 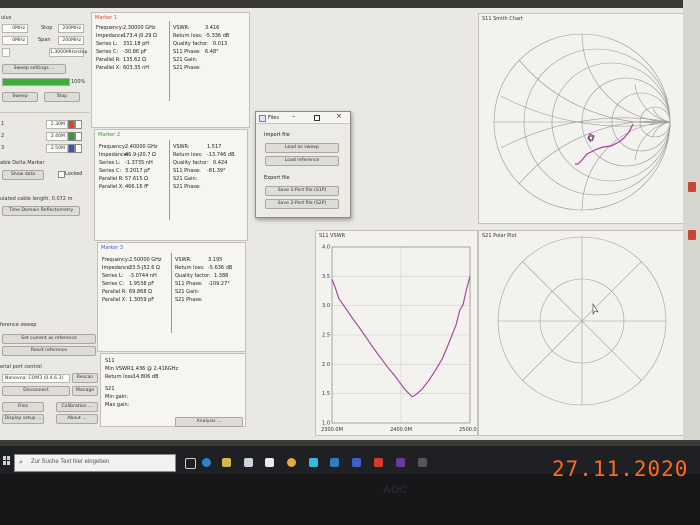 What do you see at coordinates (7, 461) in the screenshot?
I see `windows-start-icon` at bounding box center [7, 461].